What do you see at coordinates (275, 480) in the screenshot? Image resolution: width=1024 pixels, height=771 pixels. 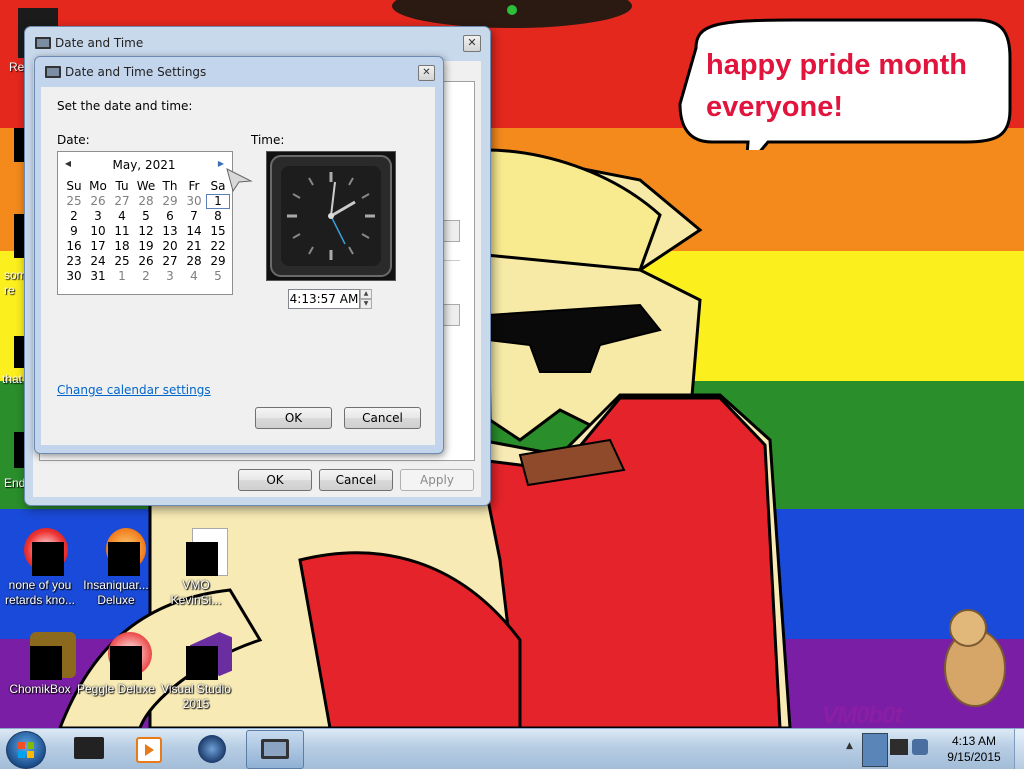 I see `ok-button: OK` at bounding box center [275, 480].